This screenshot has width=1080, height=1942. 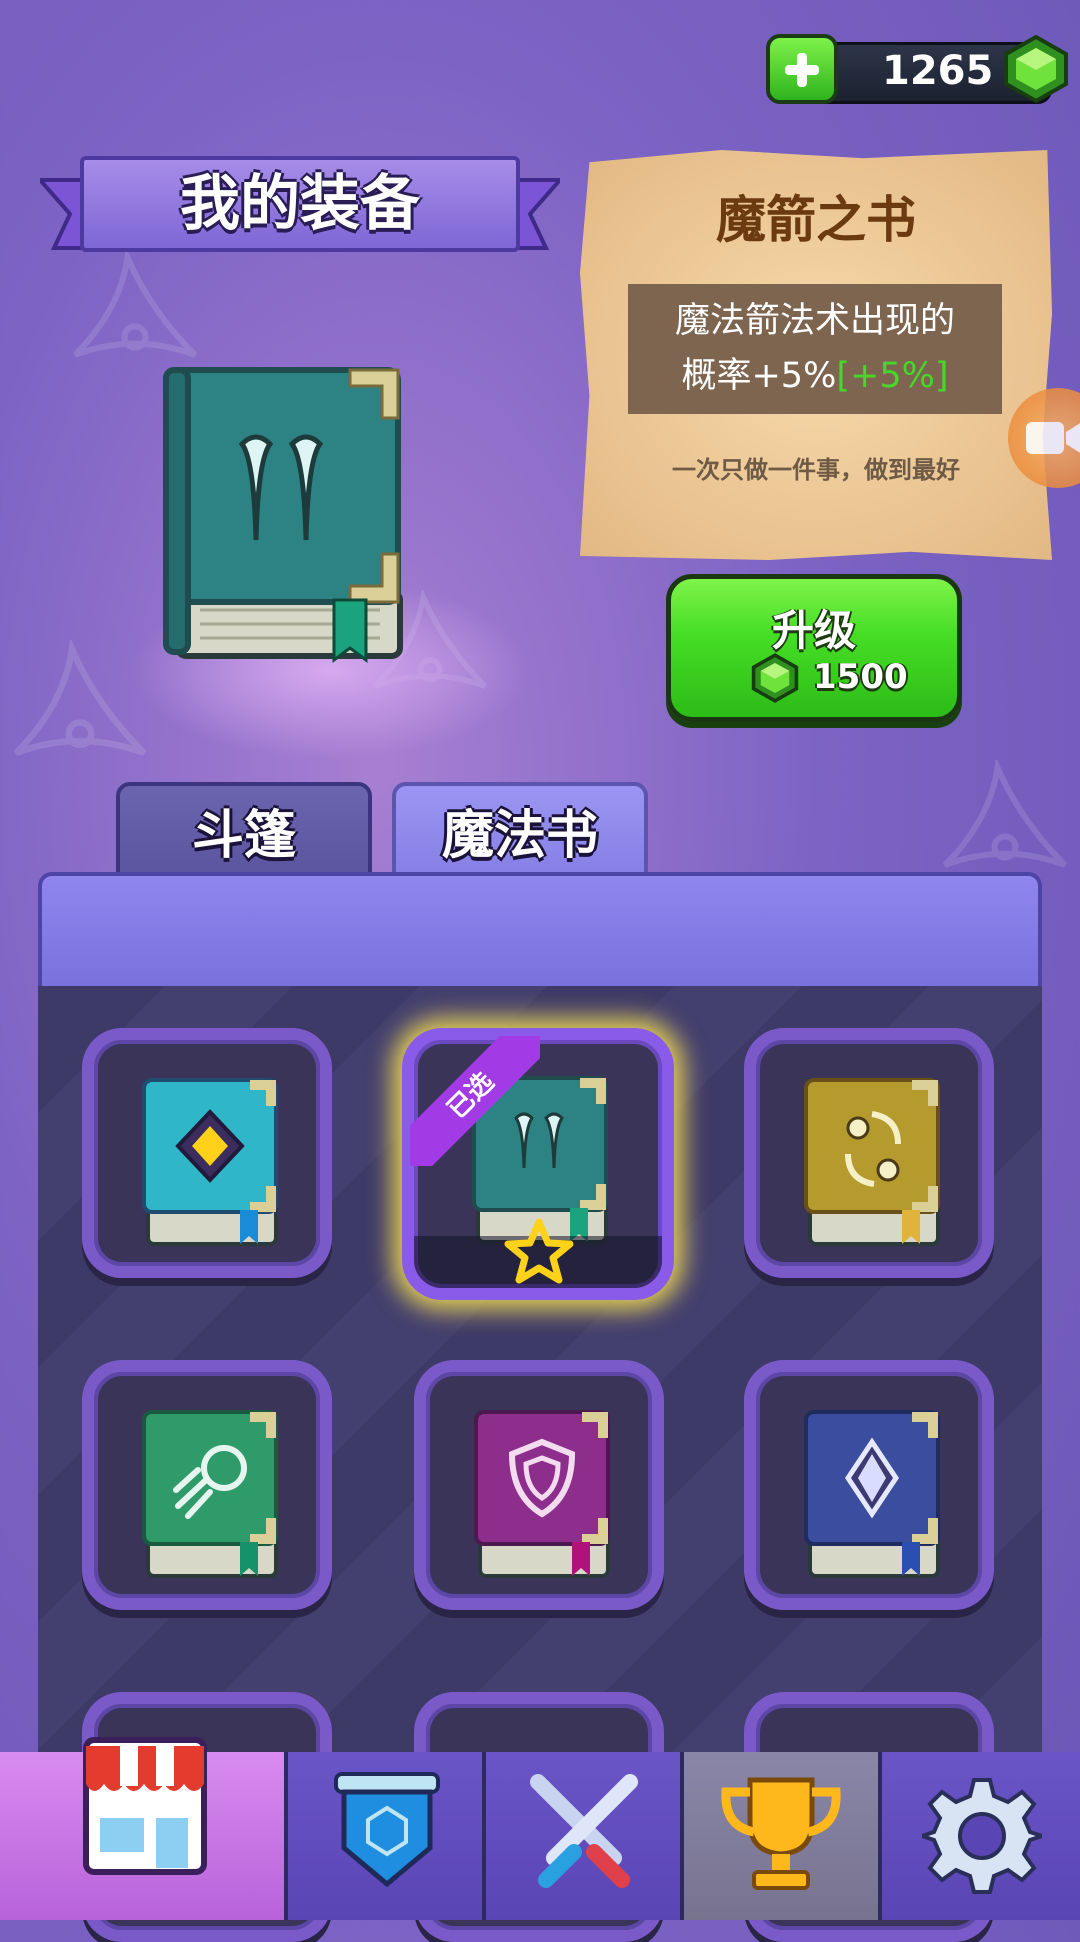 What do you see at coordinates (210, 1494) in the screenshot?
I see `comet-book-icon` at bounding box center [210, 1494].